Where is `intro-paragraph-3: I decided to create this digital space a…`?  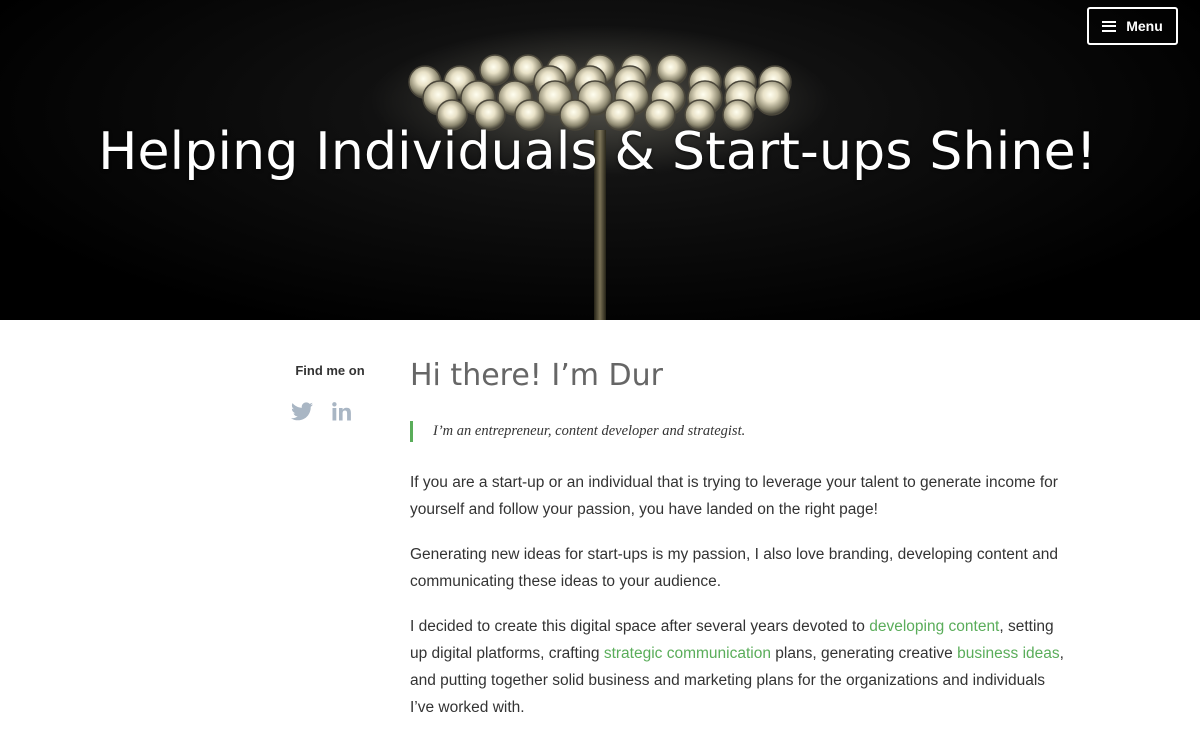
intro-paragraph-3: I decided to create this digital space a… is located at coordinates (740, 667).